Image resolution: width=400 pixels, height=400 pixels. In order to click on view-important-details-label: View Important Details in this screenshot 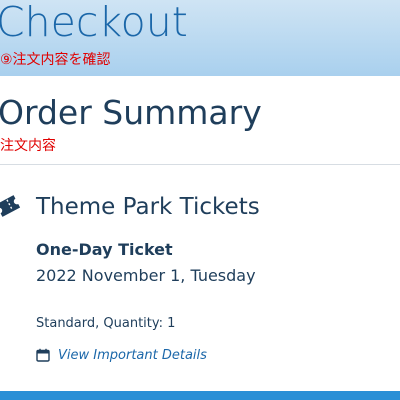, I will do `click(132, 355)`.